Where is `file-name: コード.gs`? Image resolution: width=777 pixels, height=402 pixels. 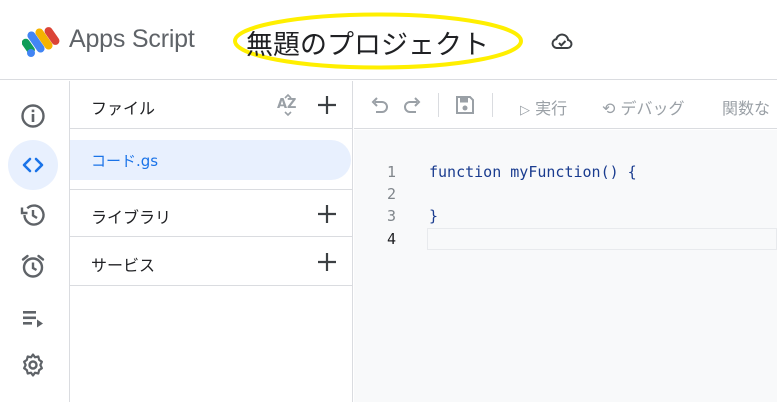 file-name: コード.gs is located at coordinates (125, 161).